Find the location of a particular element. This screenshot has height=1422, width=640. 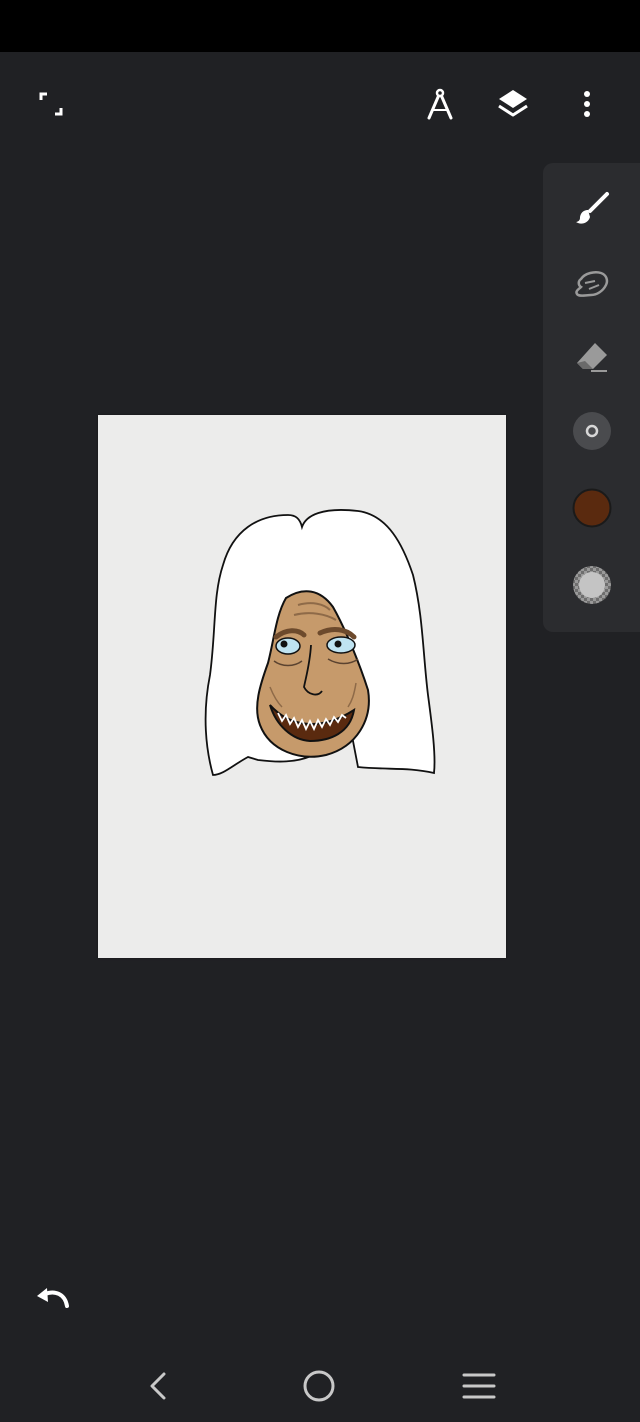

ruler-tool-button is located at coordinates (440, 104).